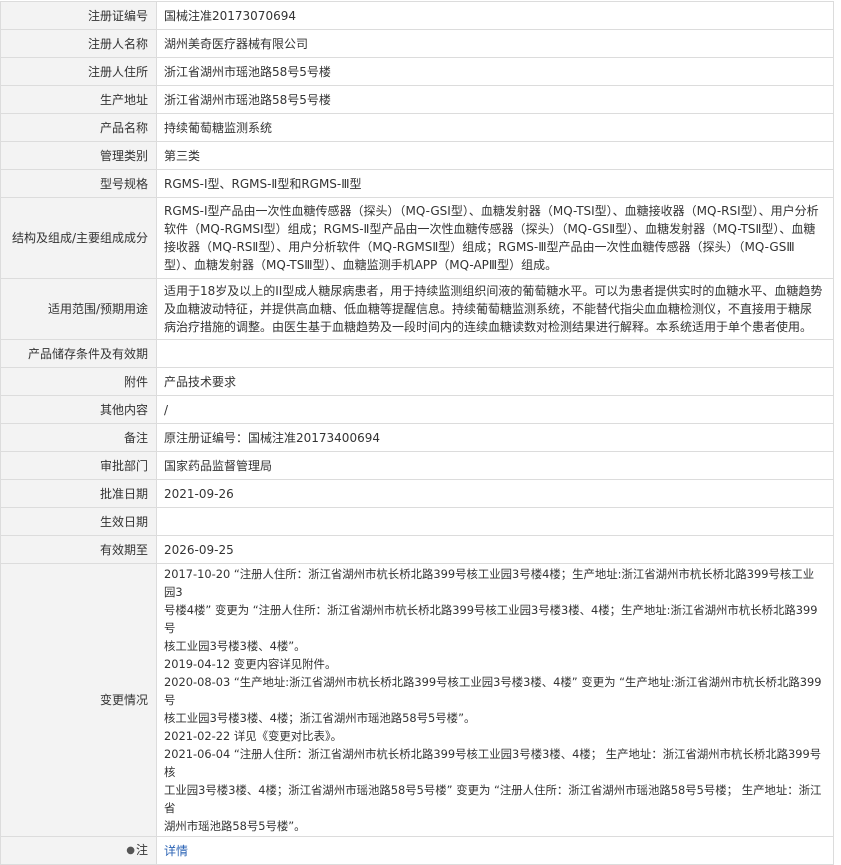 The width and height of the screenshot is (841, 865). What do you see at coordinates (495, 549) in the screenshot?
I see `row-value: 2026-09-25` at bounding box center [495, 549].